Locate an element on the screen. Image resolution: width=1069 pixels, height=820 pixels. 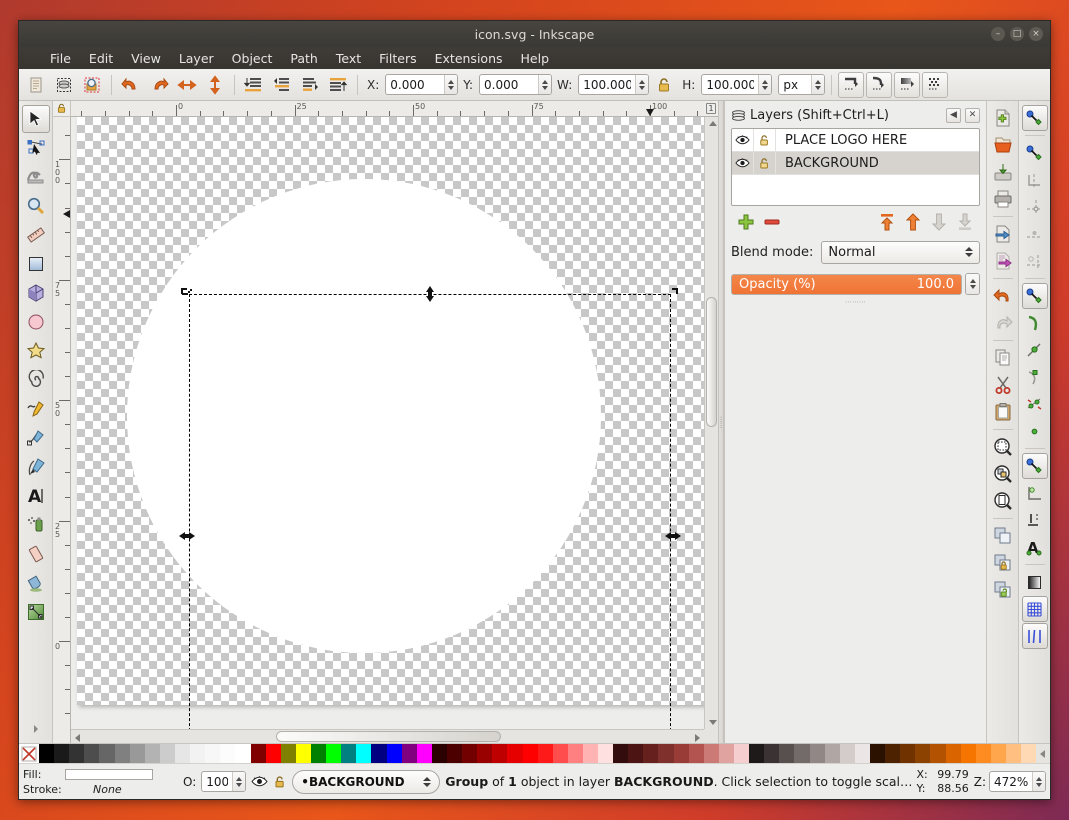
unit-select is located at coordinates (802, 84).